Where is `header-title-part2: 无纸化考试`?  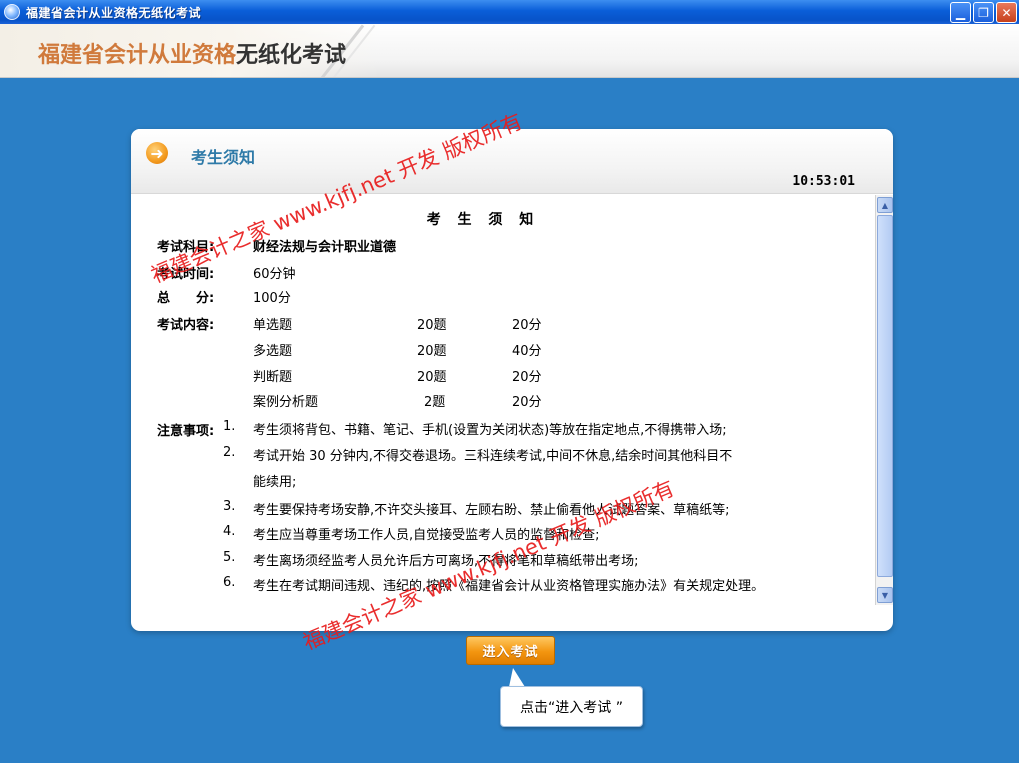 header-title-part2: 无纸化考试 is located at coordinates (291, 55).